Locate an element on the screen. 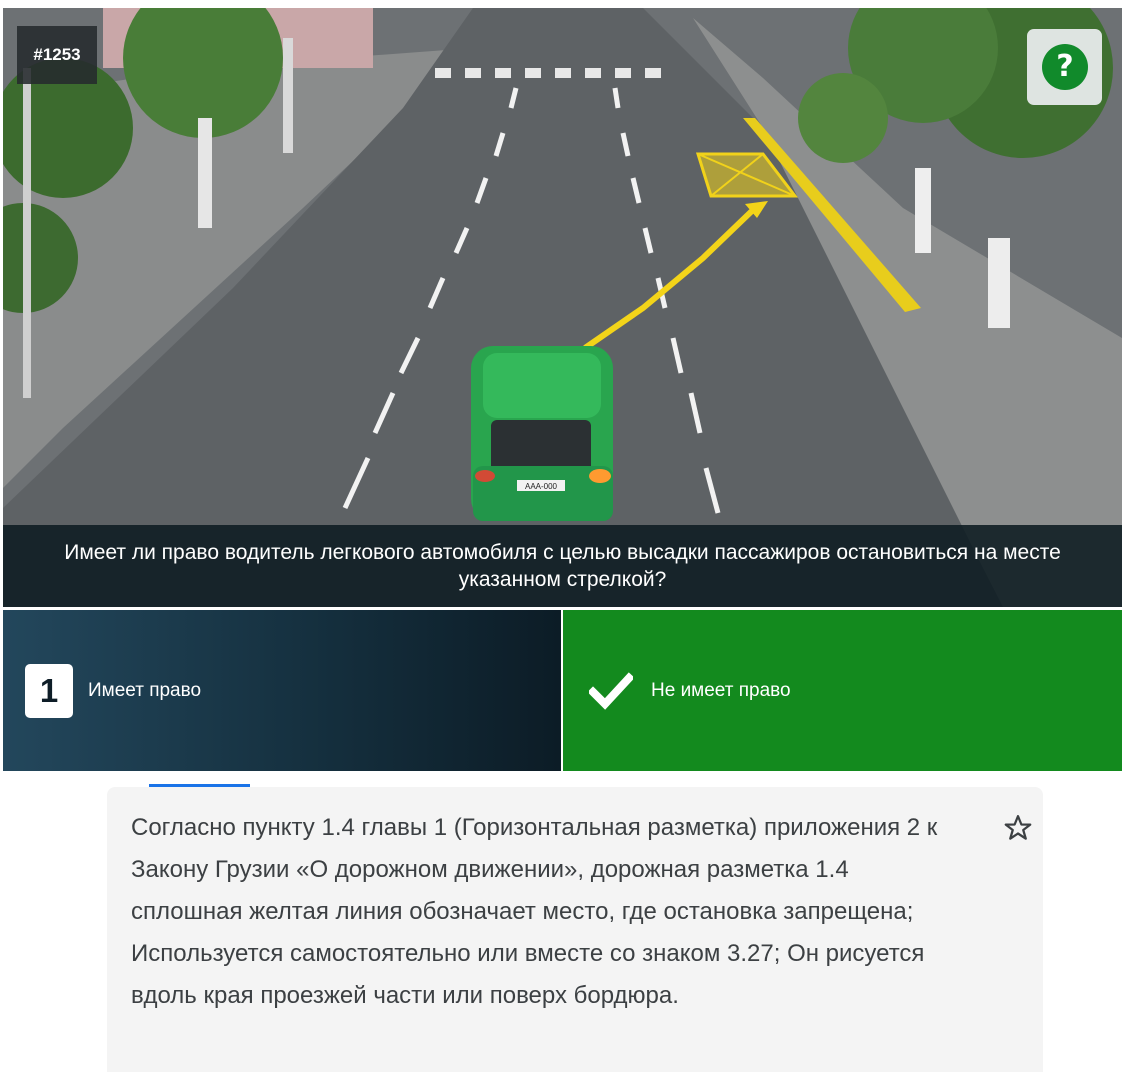 The width and height of the screenshot is (1124, 1072). answer-label: Не имеет право is located at coordinates (721, 690).